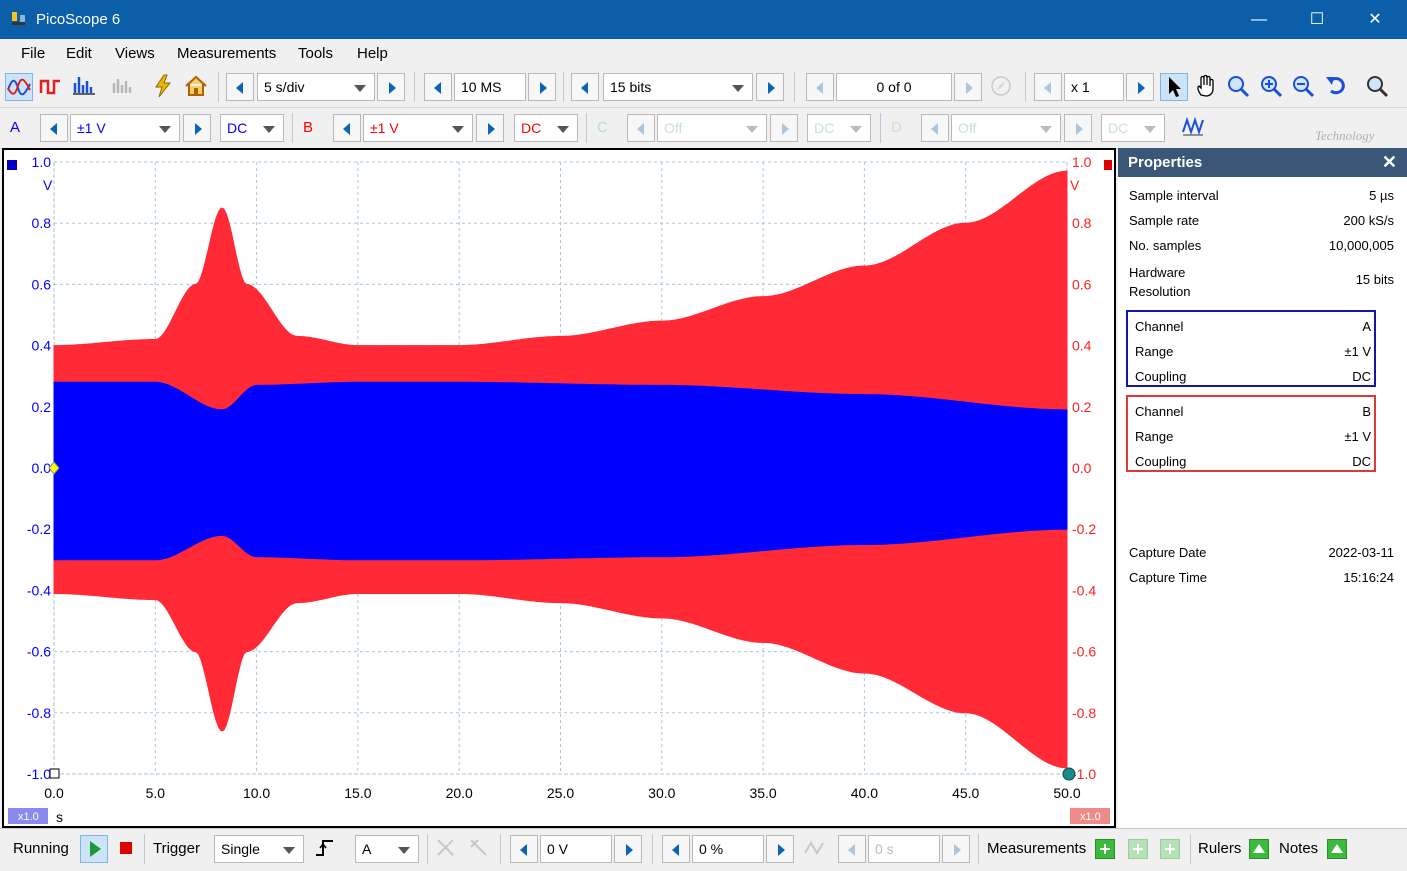 This screenshot has height=871, width=1407. Describe the element at coordinates (391, 87) in the screenshot. I see `timebase-next-button` at that location.